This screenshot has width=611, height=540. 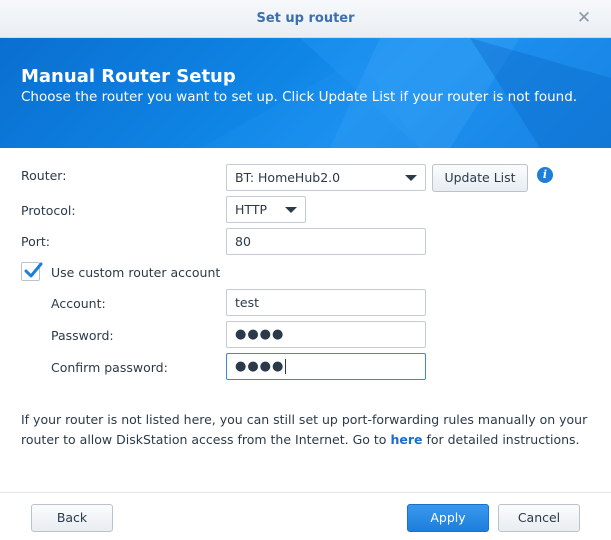 I want to click on apply-button: Apply, so click(x=448, y=518).